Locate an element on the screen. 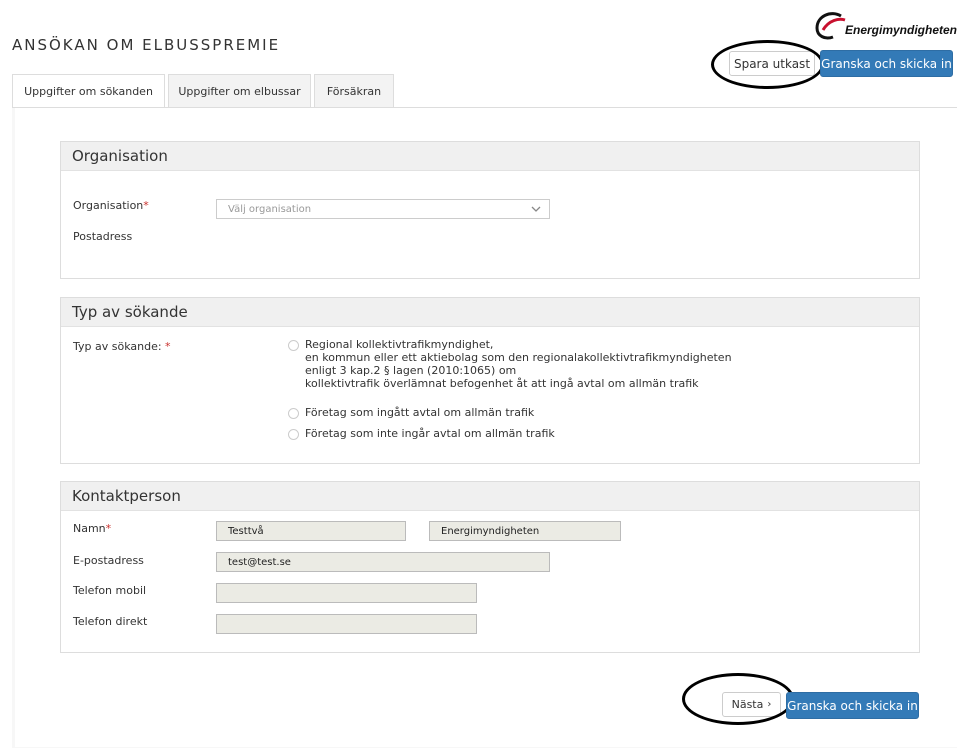  option-line: enligt 3 kap.2 § lagen (2010:1065) om is located at coordinates (411, 370).